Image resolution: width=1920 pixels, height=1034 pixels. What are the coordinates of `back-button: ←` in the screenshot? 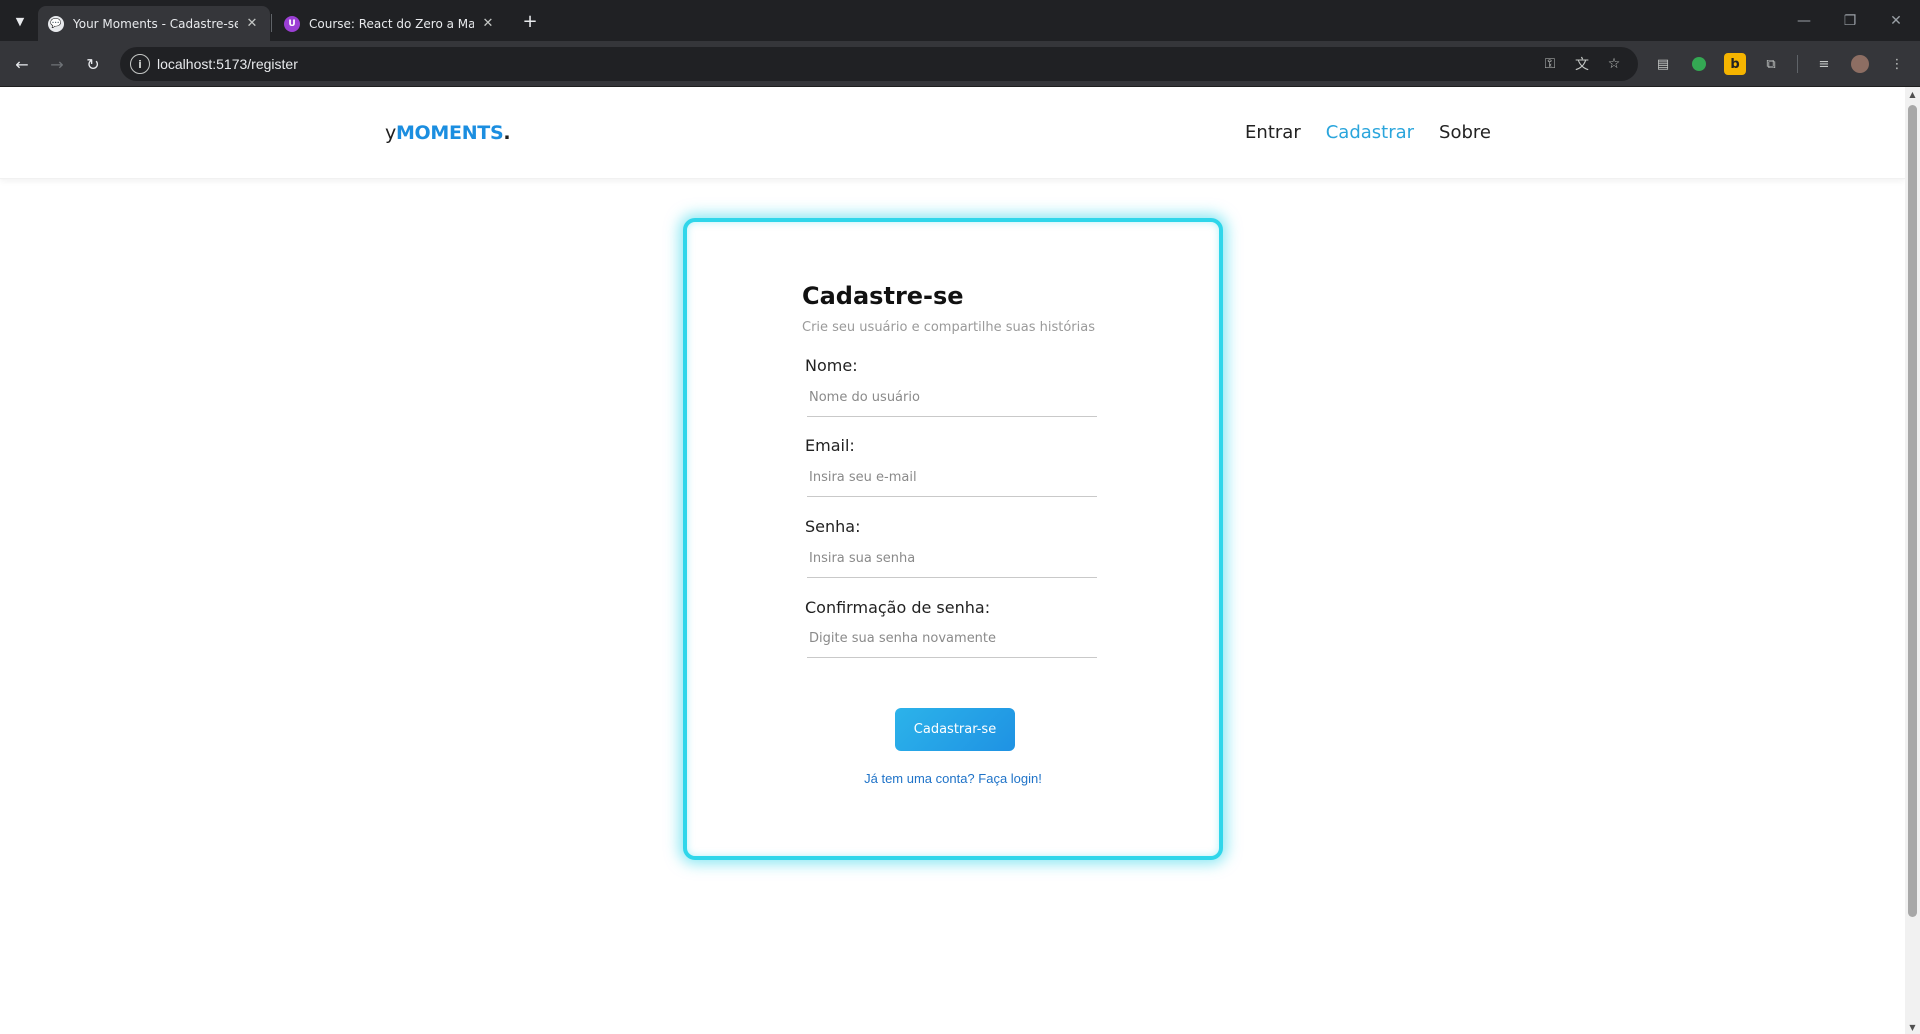 It's located at (22, 64).